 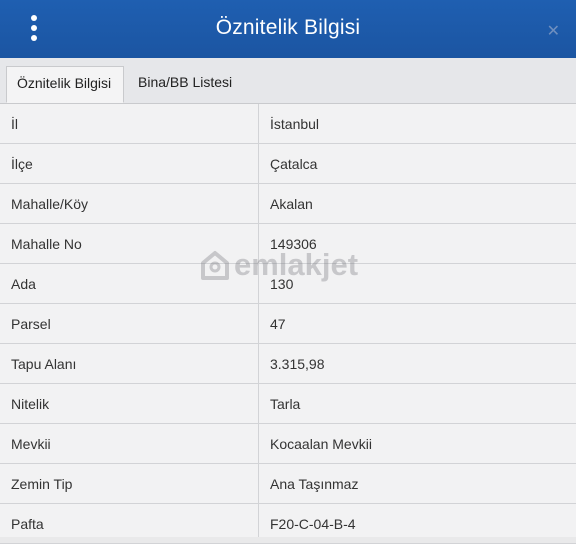 I want to click on row-value: Tarla, so click(x=285, y=404).